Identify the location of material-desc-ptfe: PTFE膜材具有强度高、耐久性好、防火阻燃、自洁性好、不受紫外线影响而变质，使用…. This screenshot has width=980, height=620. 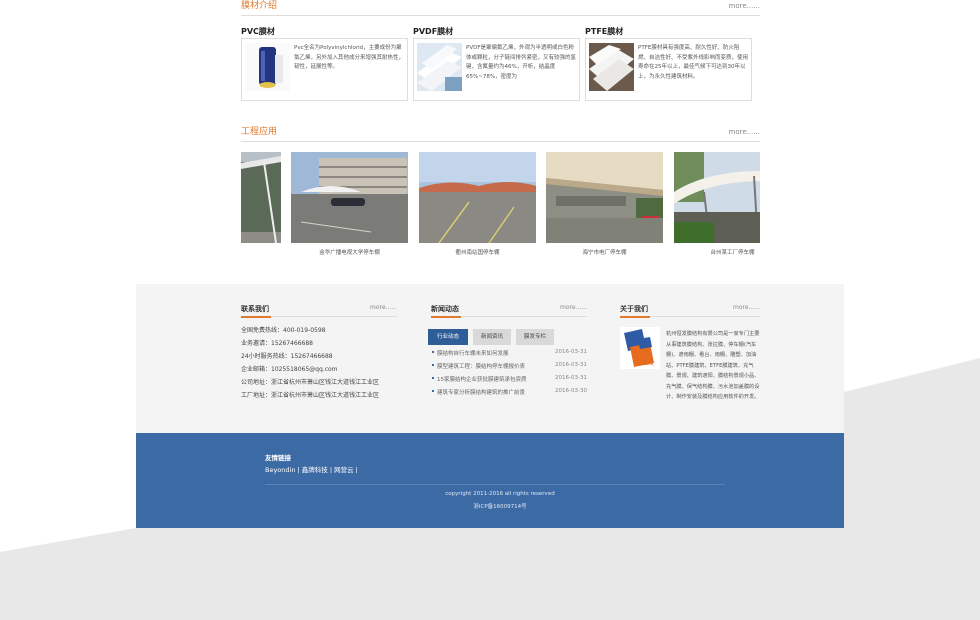
(693, 62).